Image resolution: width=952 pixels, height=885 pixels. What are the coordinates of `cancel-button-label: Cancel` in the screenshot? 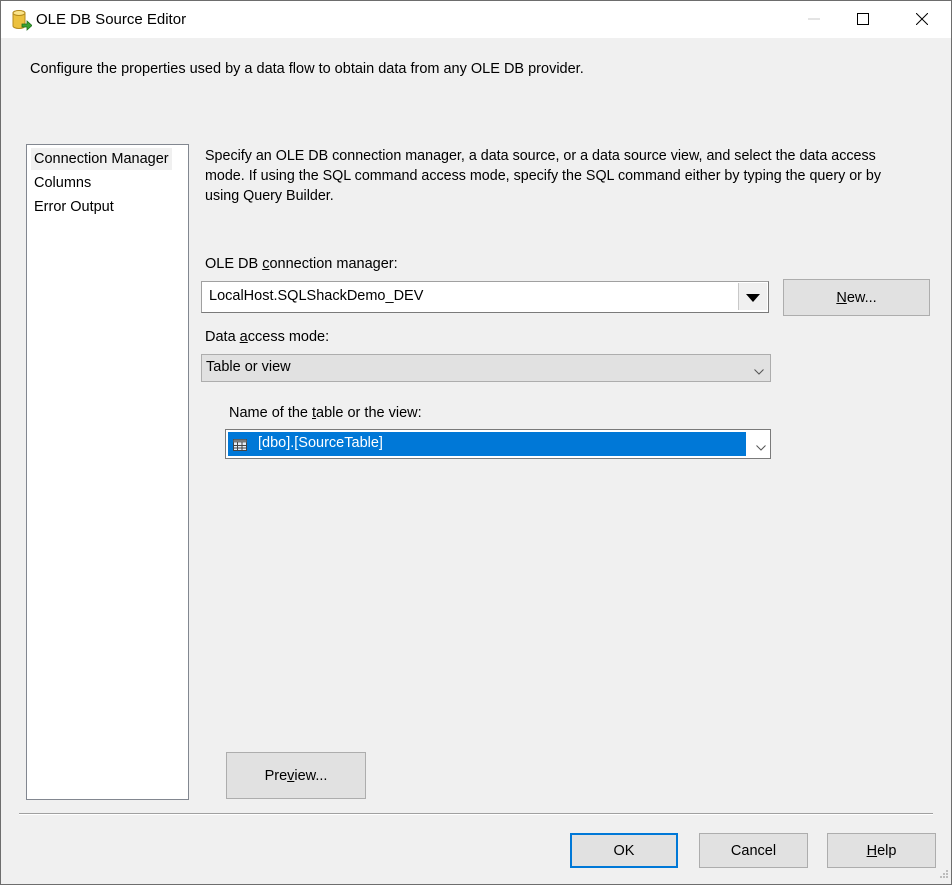 It's located at (753, 850).